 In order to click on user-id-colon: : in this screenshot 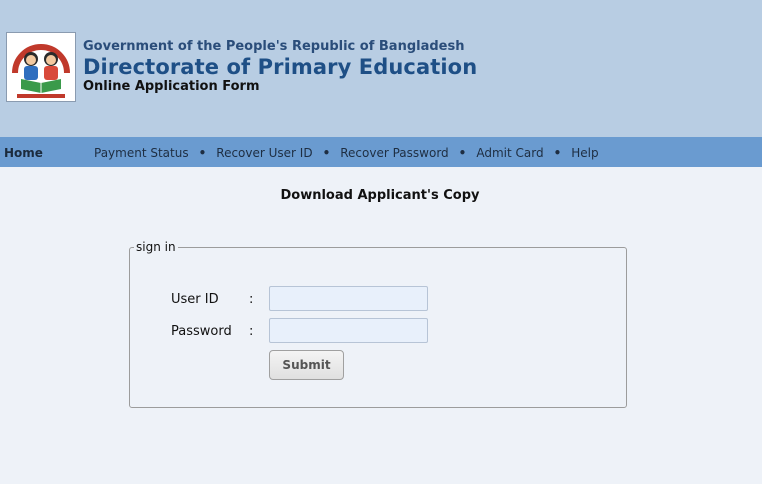, I will do `click(251, 299)`.